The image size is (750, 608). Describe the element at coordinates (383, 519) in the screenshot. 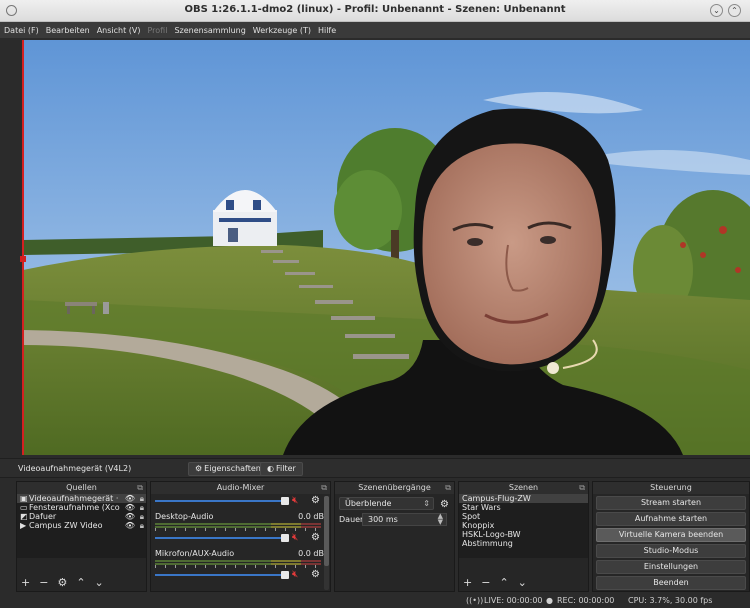

I see `duration-value: 300 ms` at that location.